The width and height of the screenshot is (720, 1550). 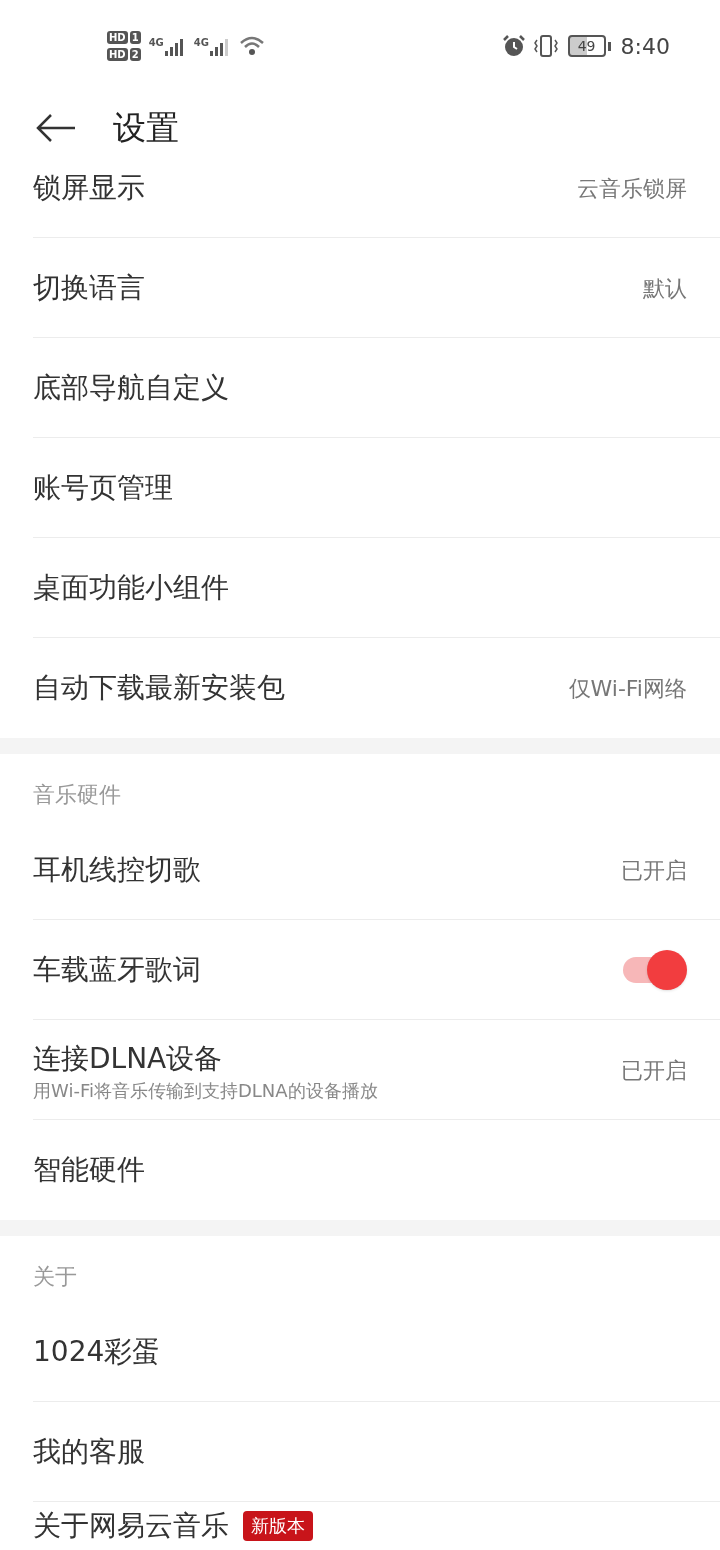 What do you see at coordinates (135, 37) in the screenshot?
I see `sim-slot-badge: 1` at bounding box center [135, 37].